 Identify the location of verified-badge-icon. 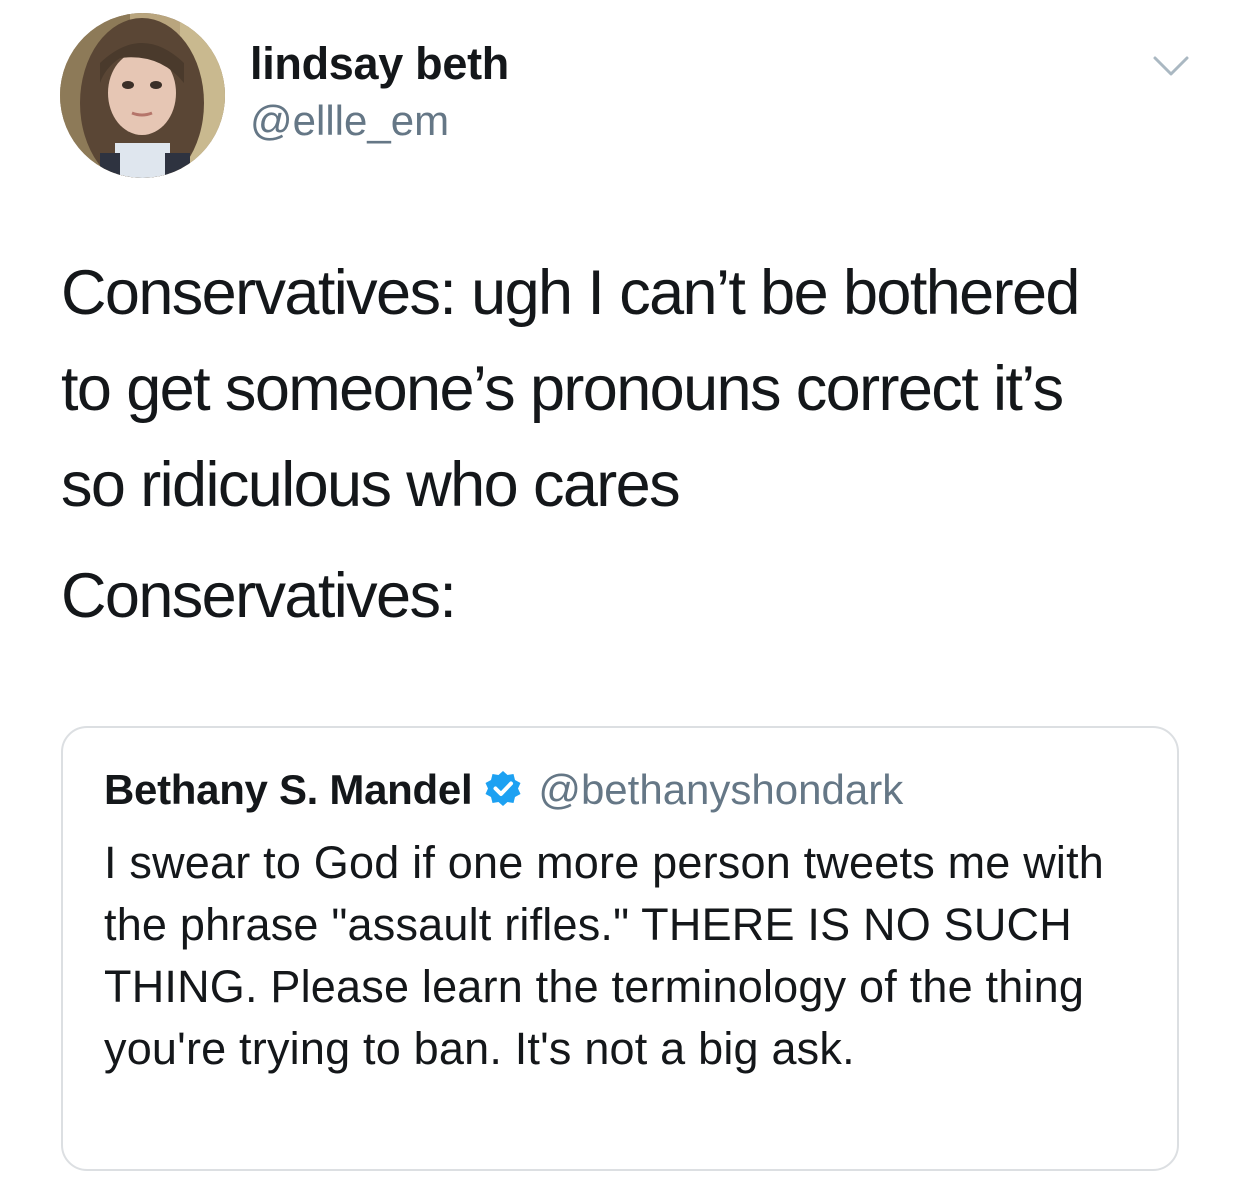
(503, 790).